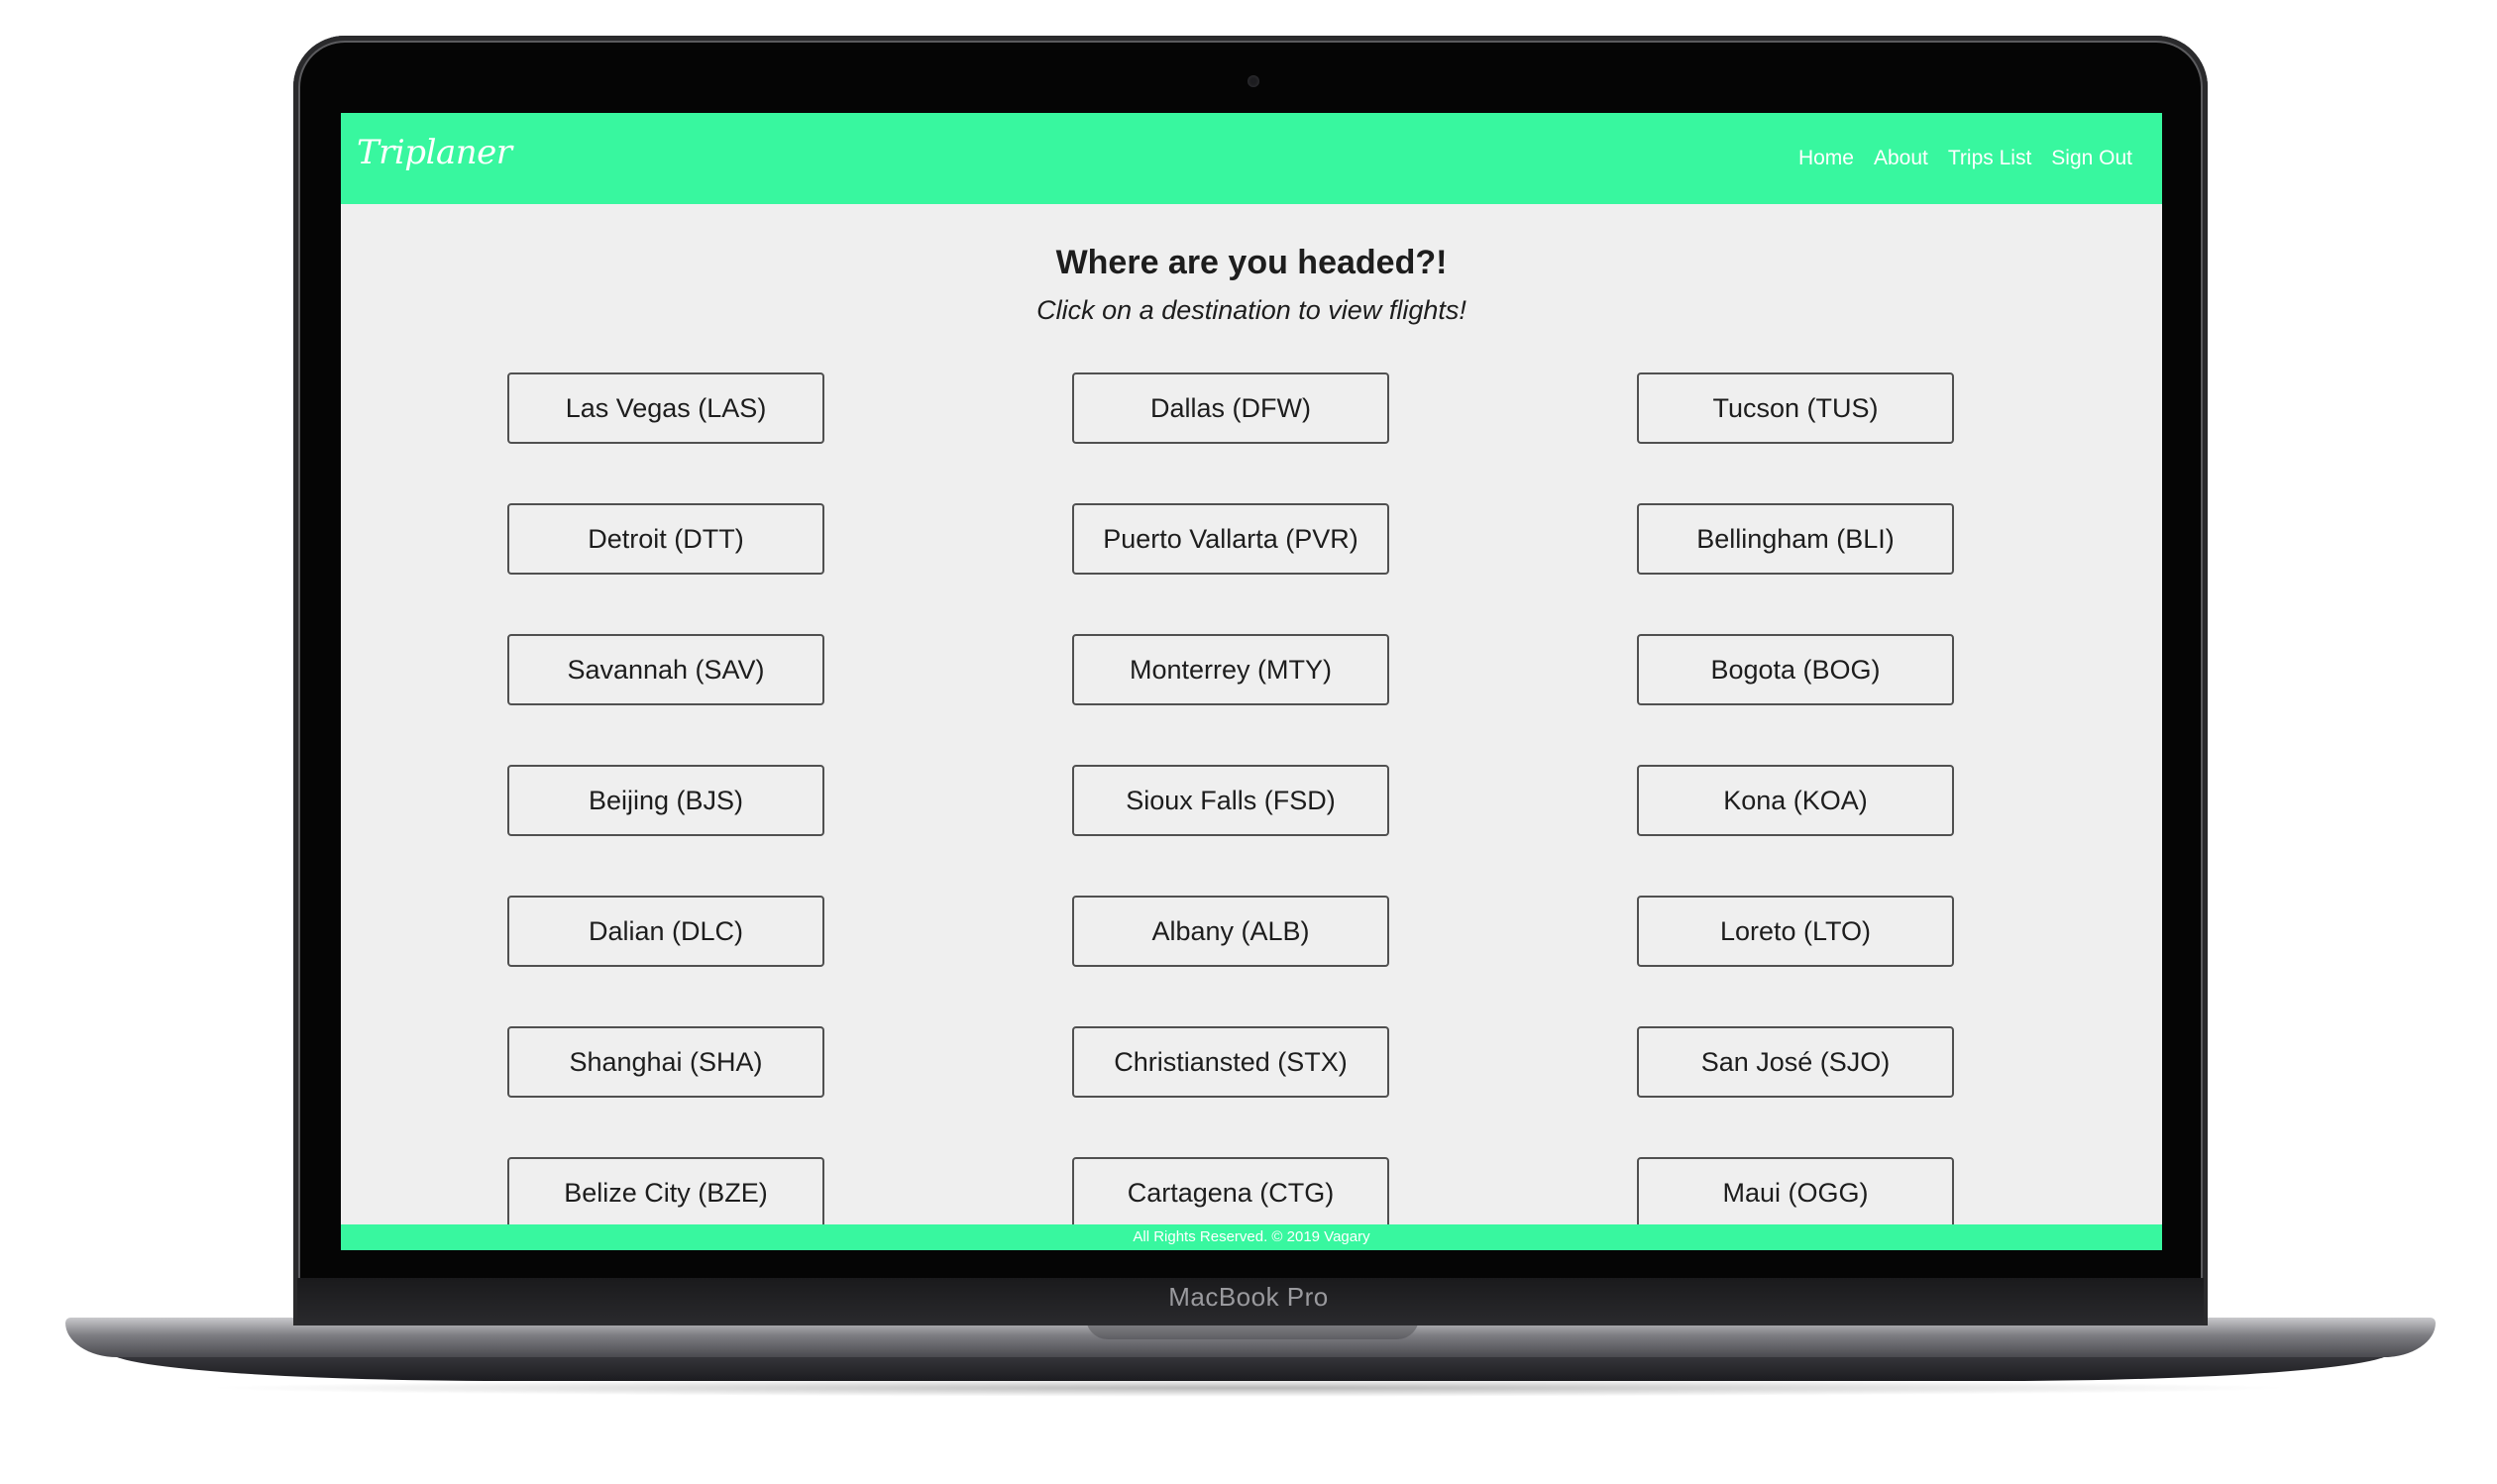 The height and width of the screenshot is (1484, 2497). Describe the element at coordinates (1230, 1193) in the screenshot. I see `destination-button: Cartagena (CTG)` at that location.